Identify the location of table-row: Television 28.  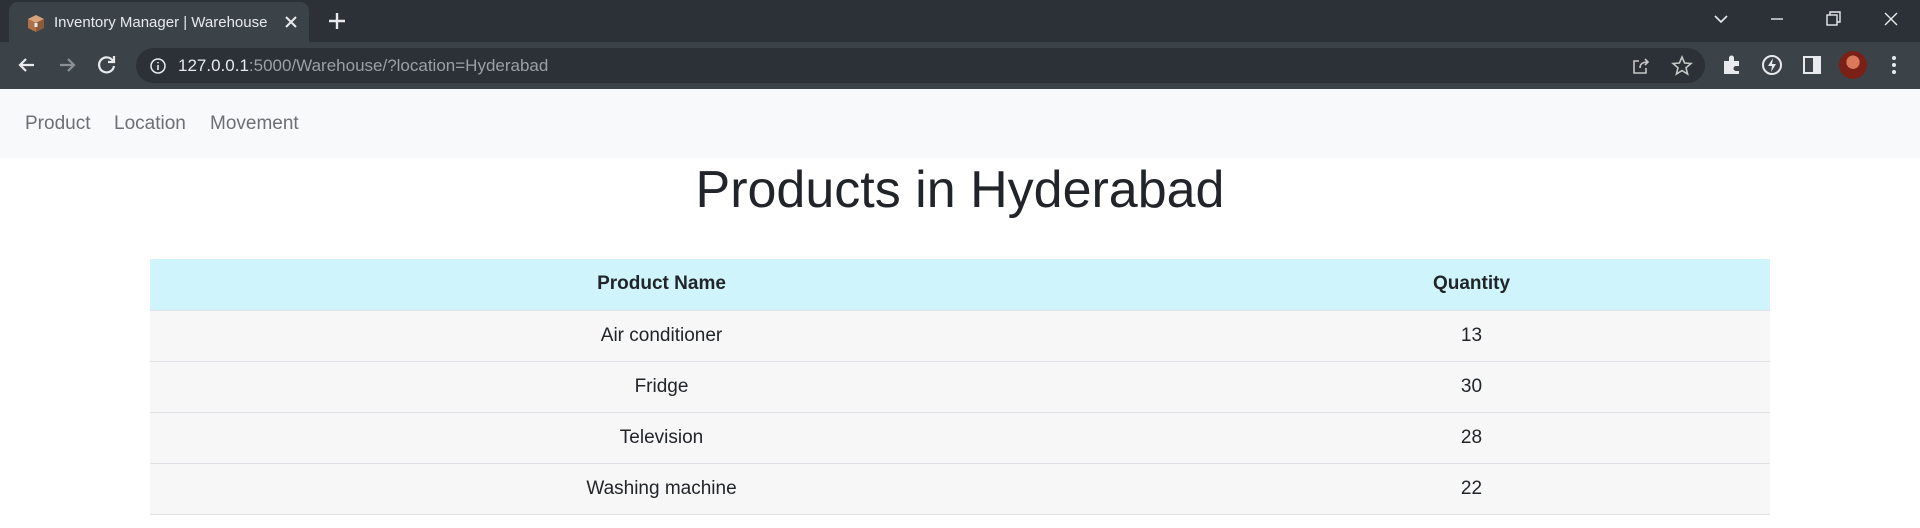
(960, 438).